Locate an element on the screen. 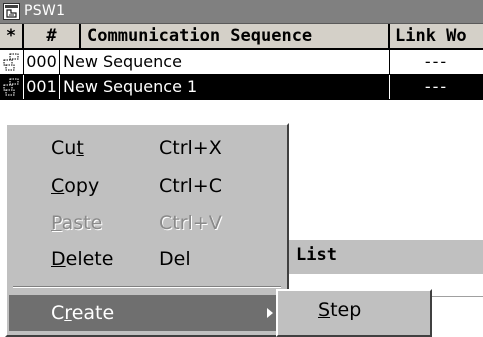  menu-item-create: Create is located at coordinates (147, 313).